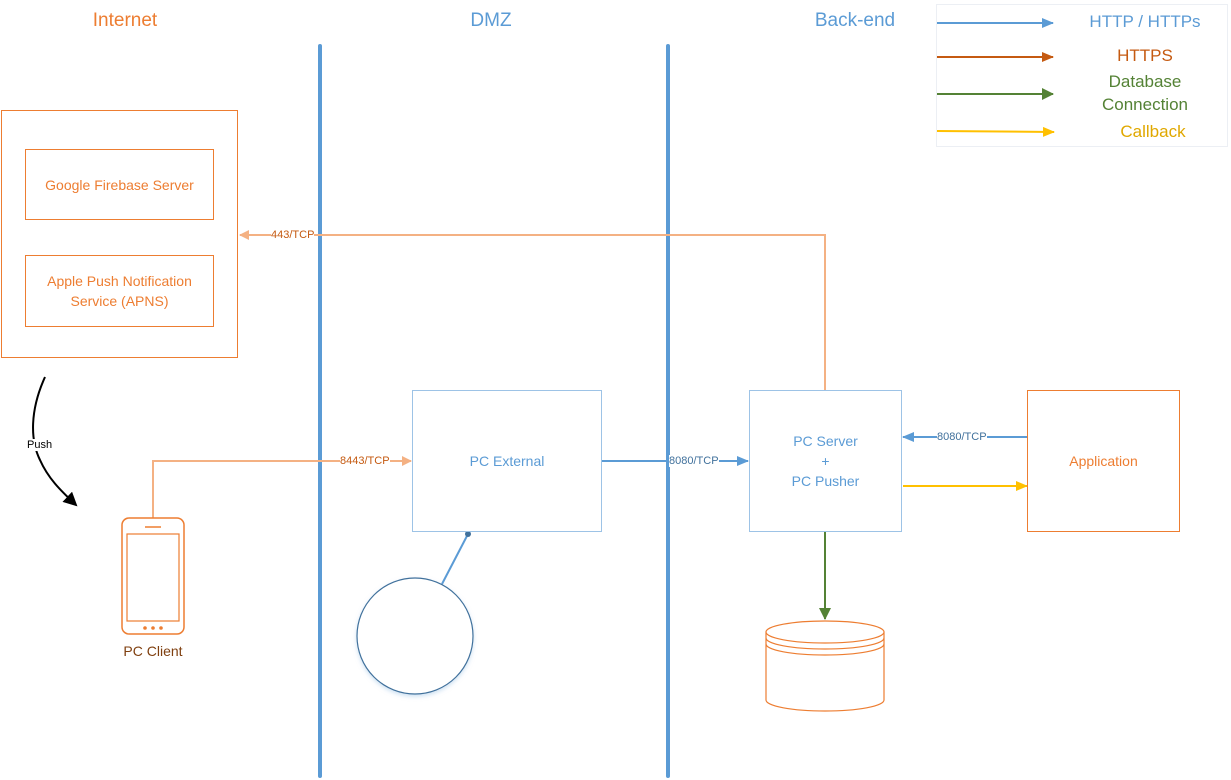  Describe the element at coordinates (455, 559) in the screenshot. I see `note-connector` at that location.